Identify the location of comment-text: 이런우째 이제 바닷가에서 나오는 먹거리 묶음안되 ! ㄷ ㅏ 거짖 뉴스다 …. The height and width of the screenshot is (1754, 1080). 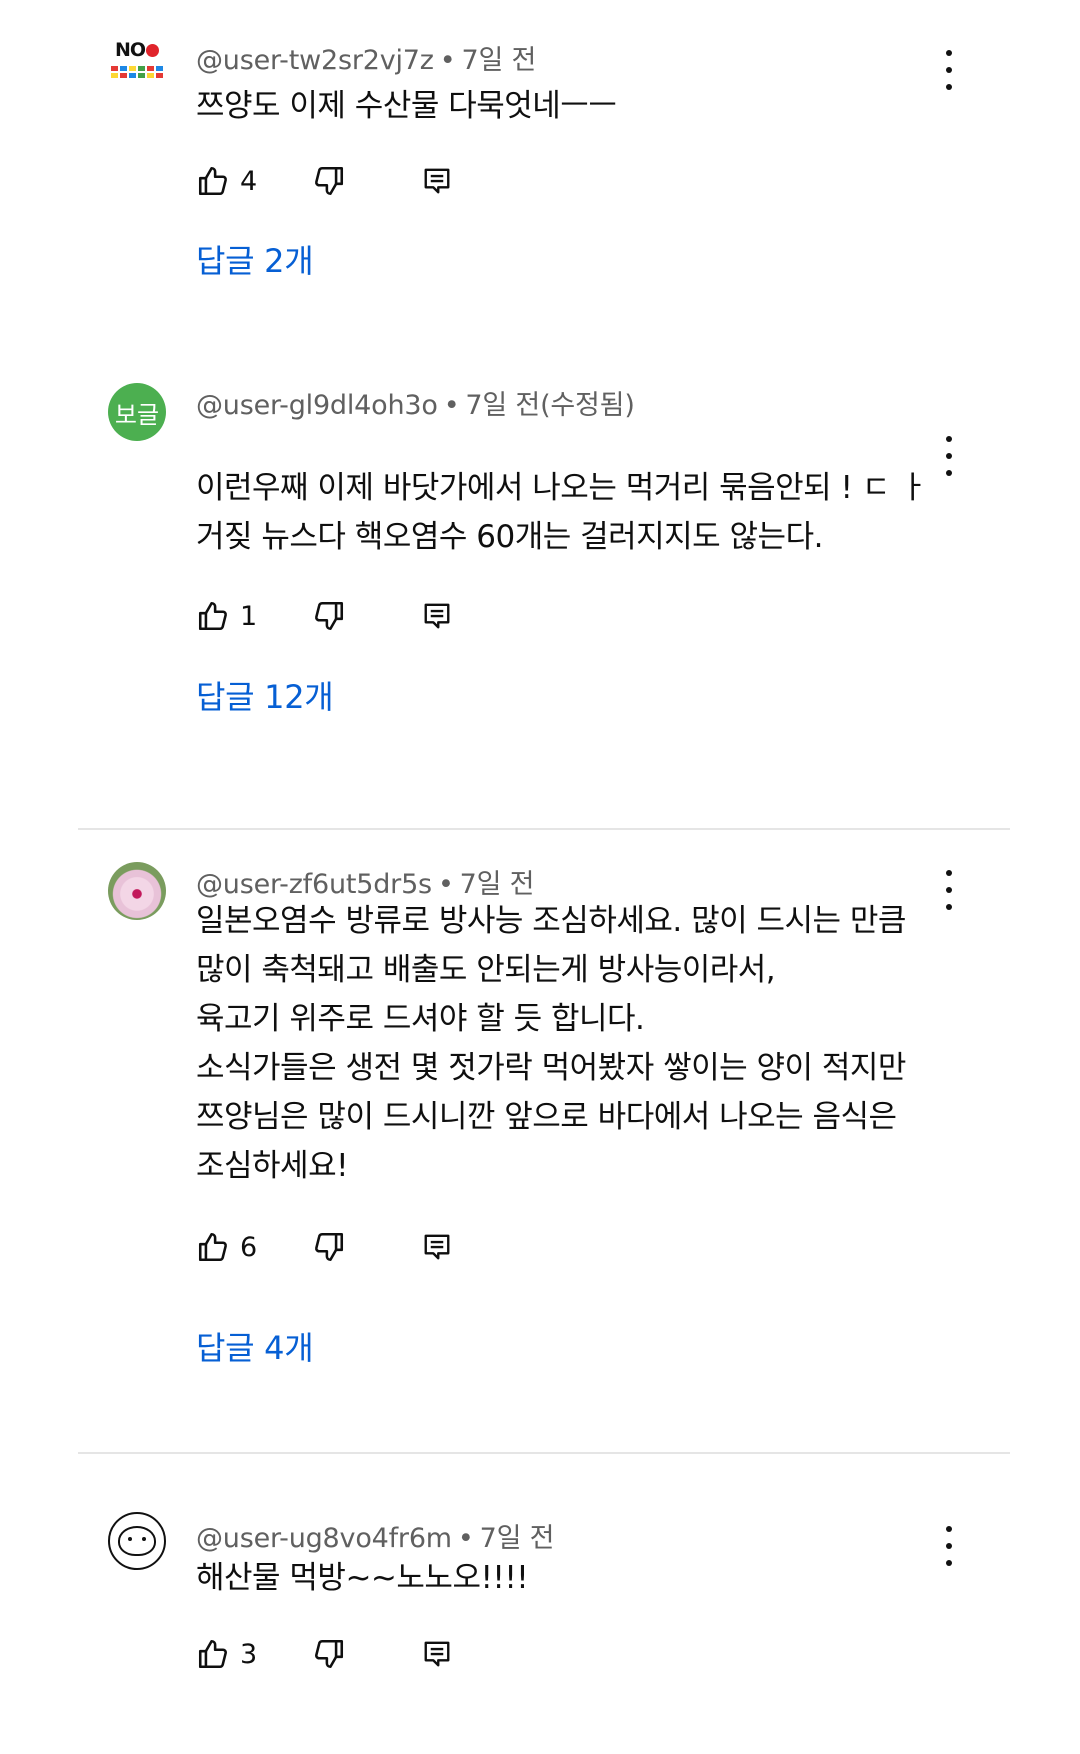
(562, 512).